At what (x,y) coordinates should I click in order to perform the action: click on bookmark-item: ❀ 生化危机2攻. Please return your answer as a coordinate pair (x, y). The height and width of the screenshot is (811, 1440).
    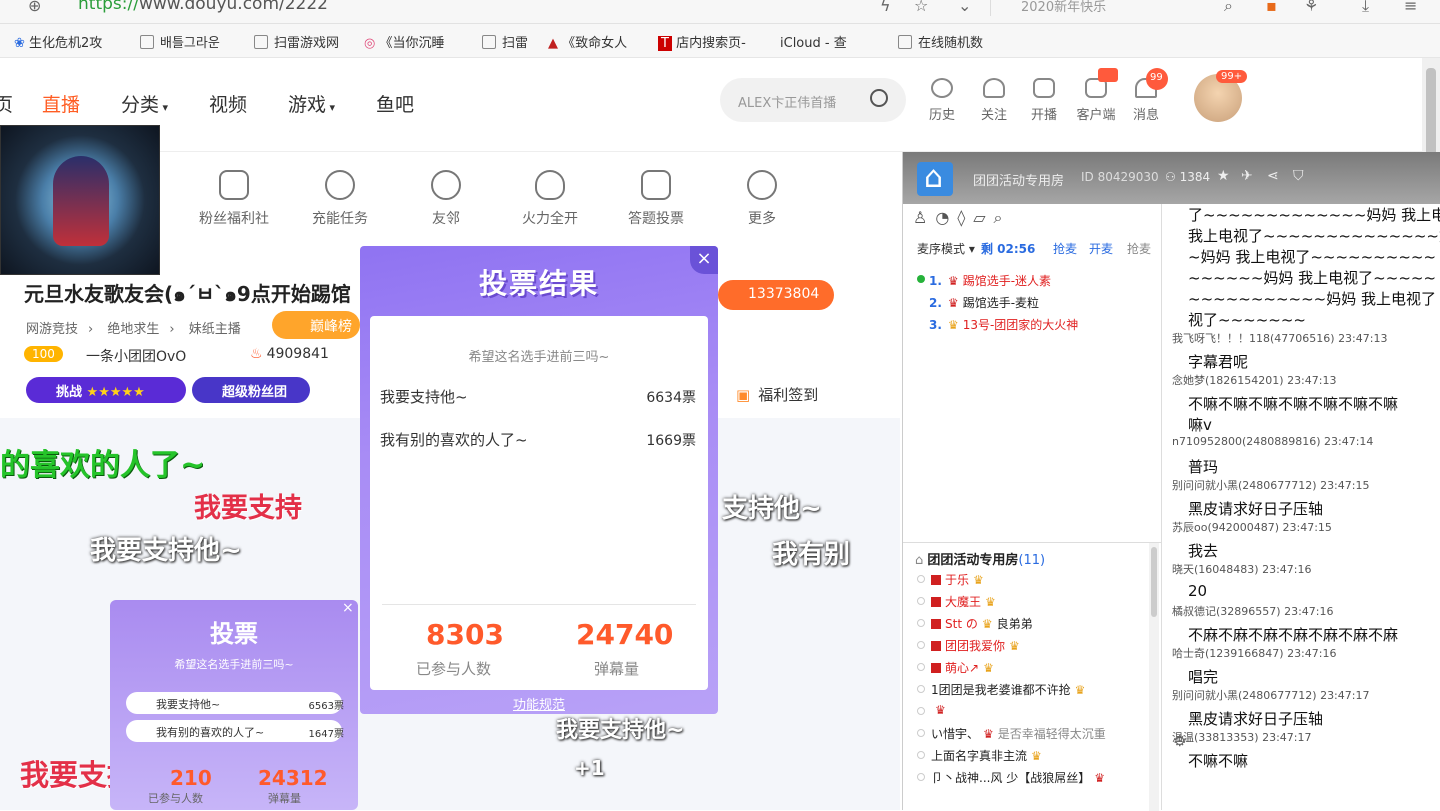
    Looking at the image, I should click on (58, 41).